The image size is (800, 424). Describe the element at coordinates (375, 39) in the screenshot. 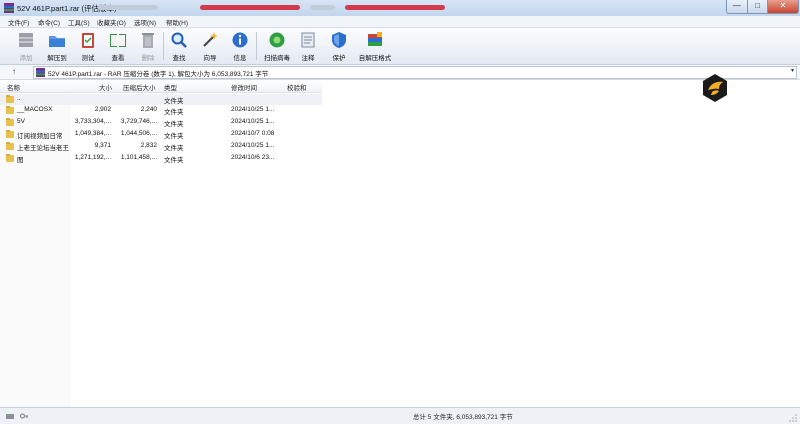

I see `sfx-icon` at that location.